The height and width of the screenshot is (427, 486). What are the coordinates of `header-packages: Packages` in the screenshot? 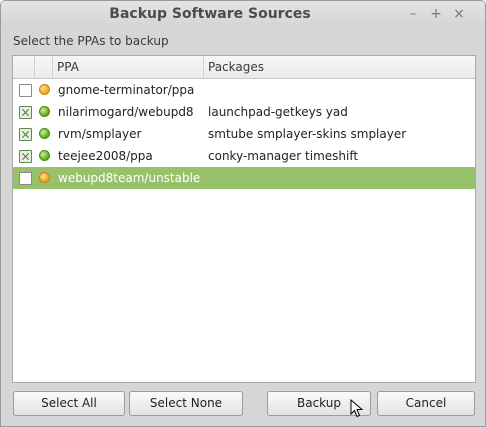 It's located at (339, 67).